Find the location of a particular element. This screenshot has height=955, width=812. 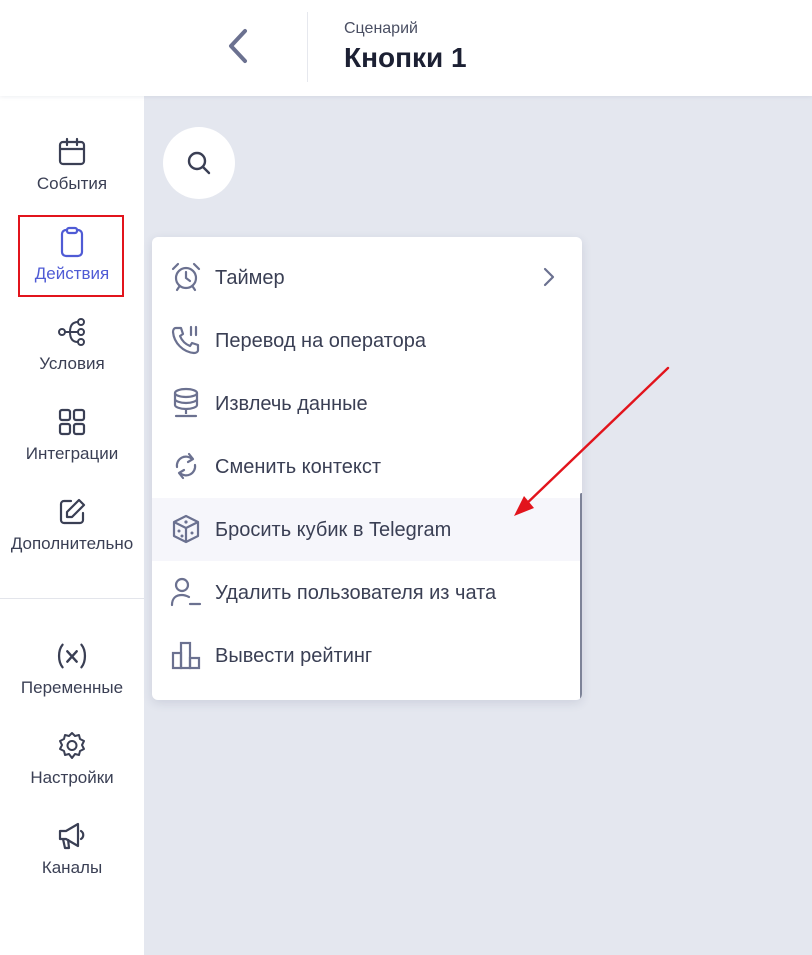

menu-item-label: Бросить кубик в Telegram is located at coordinates (333, 530).